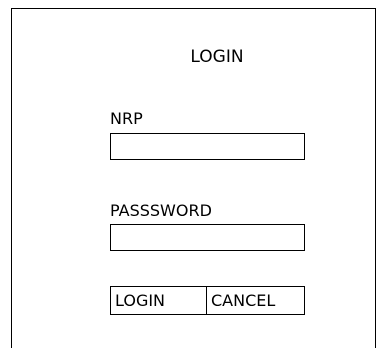 This screenshot has width=388, height=348. Describe the element at coordinates (217, 57) in the screenshot. I see `form-title: LOGIN` at that location.